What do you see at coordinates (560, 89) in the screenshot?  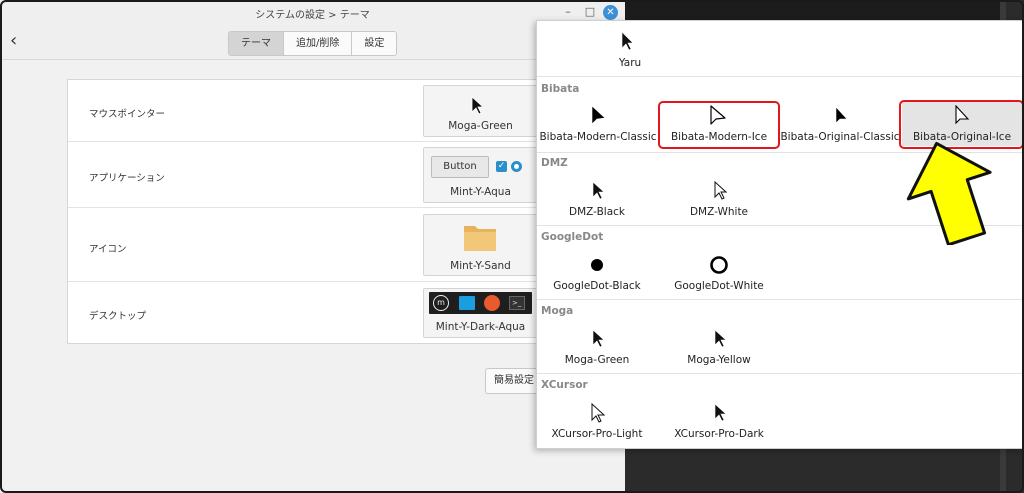 I see `section-title-bibata: Bibata` at bounding box center [560, 89].